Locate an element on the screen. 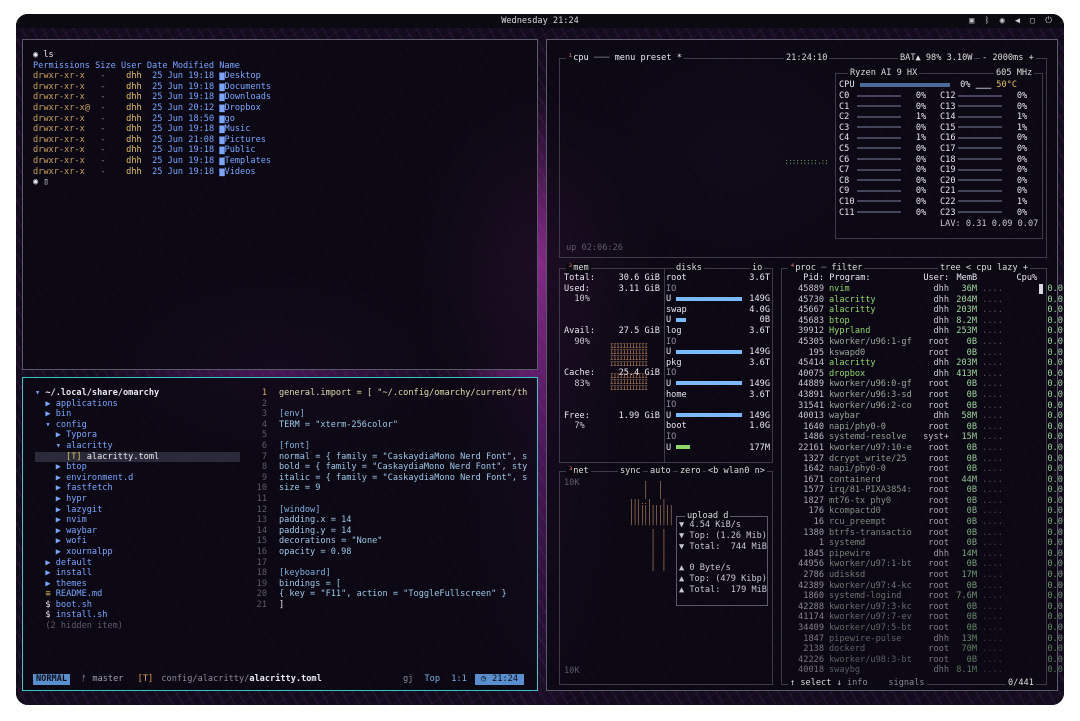  process-row: 34409 kworker/u97:5-bt root 0B .... 0.0 is located at coordinates (922, 628).